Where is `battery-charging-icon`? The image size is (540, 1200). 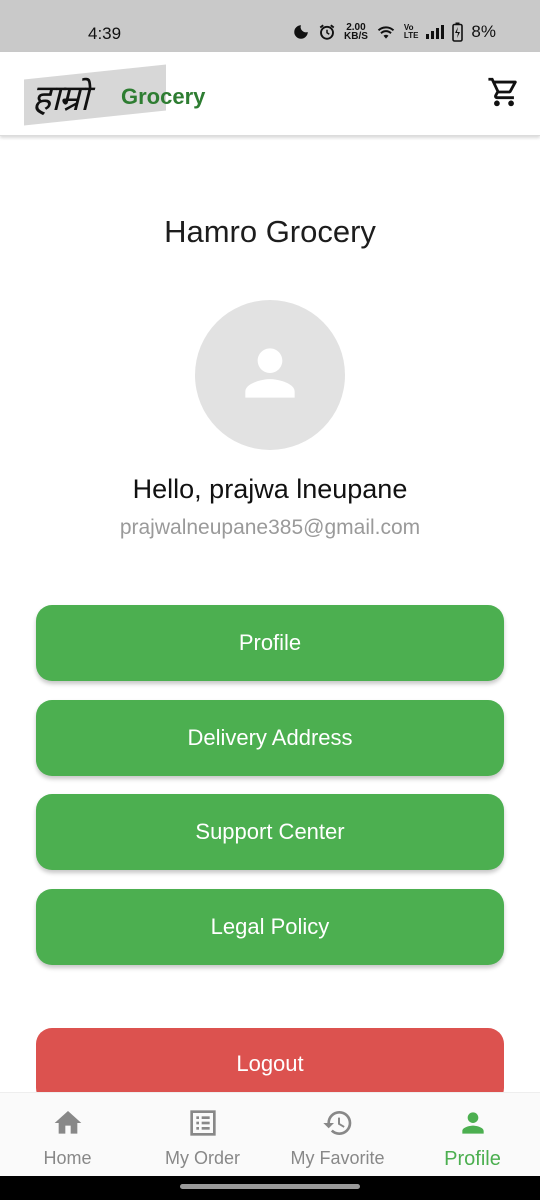
battery-charging-icon is located at coordinates (458, 32).